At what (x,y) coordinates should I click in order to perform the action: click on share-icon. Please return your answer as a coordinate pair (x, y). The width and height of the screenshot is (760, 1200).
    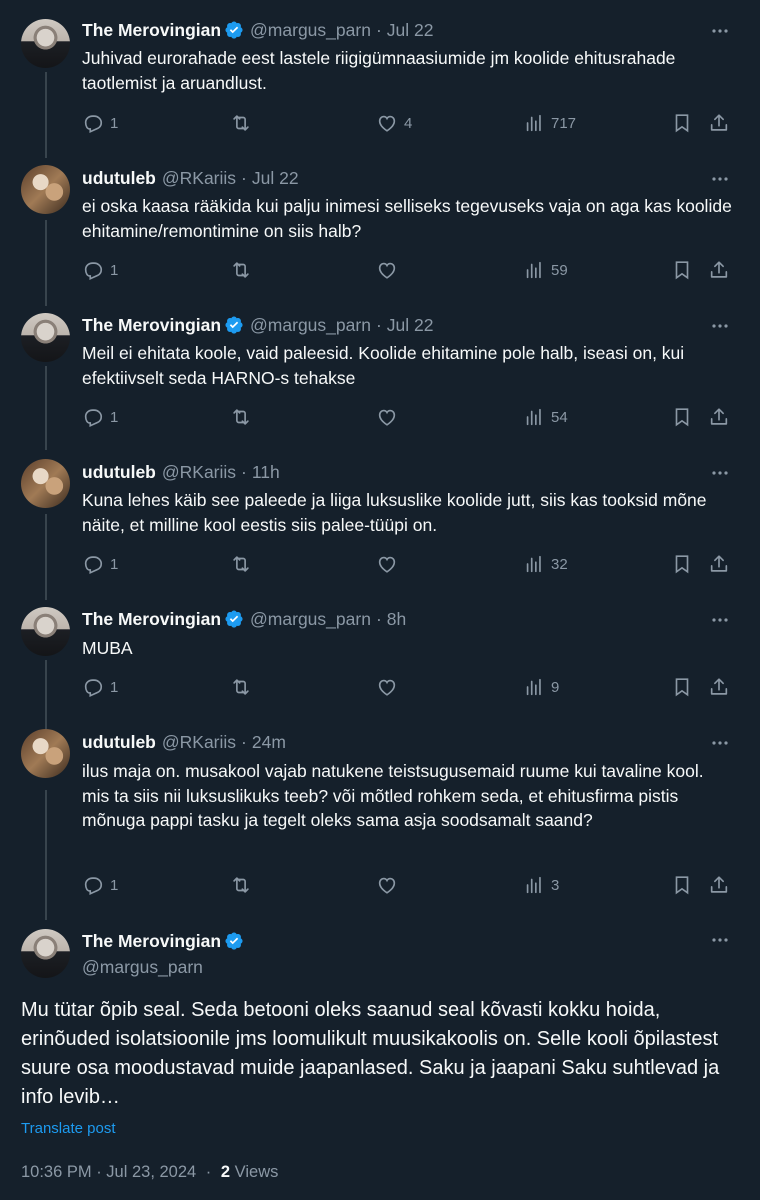
    Looking at the image, I should click on (719, 686).